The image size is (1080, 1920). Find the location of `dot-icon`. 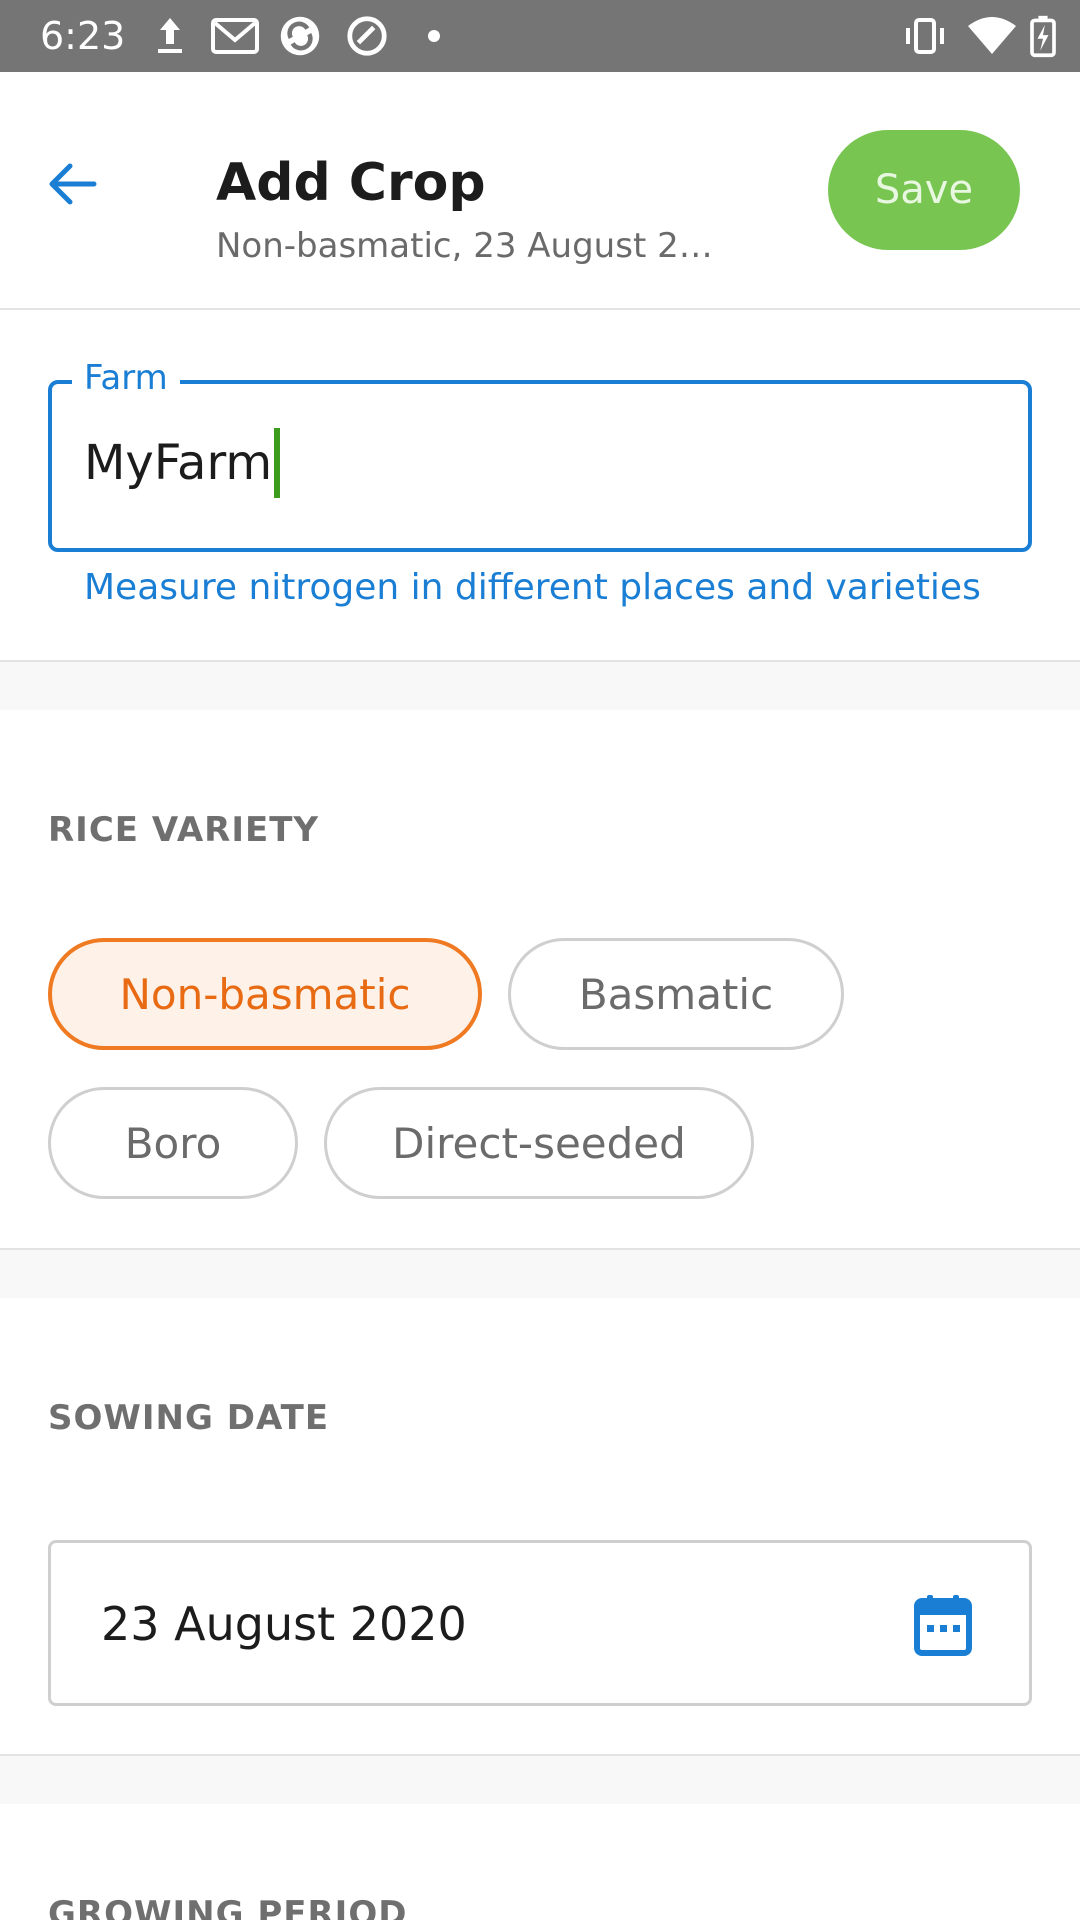

dot-icon is located at coordinates (434, 36).